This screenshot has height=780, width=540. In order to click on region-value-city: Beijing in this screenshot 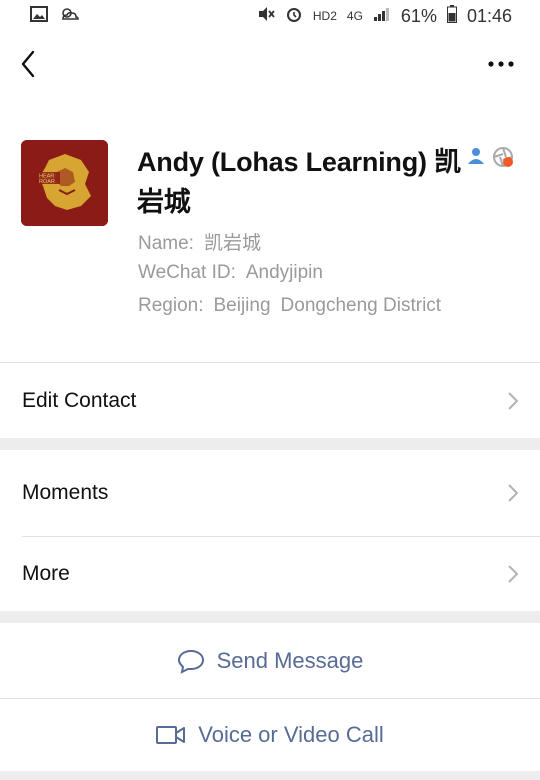, I will do `click(242, 305)`.